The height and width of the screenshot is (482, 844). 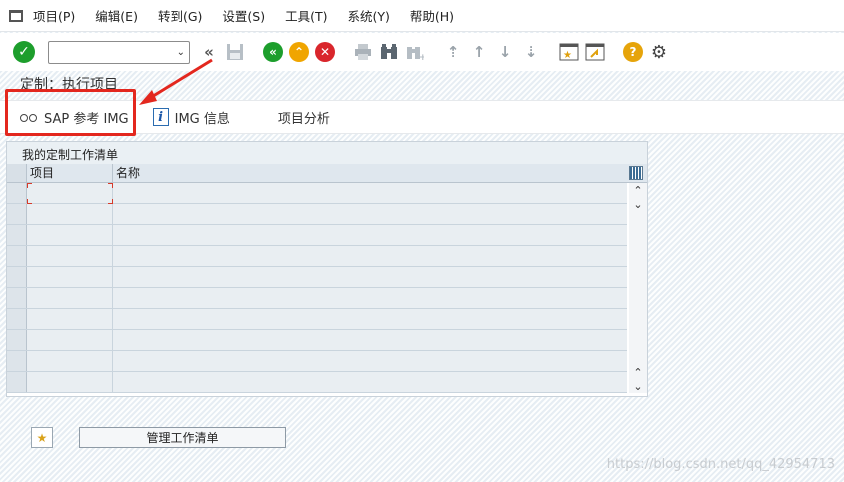 What do you see at coordinates (505, 52) in the screenshot?
I see `next-page-icon: ↓` at bounding box center [505, 52].